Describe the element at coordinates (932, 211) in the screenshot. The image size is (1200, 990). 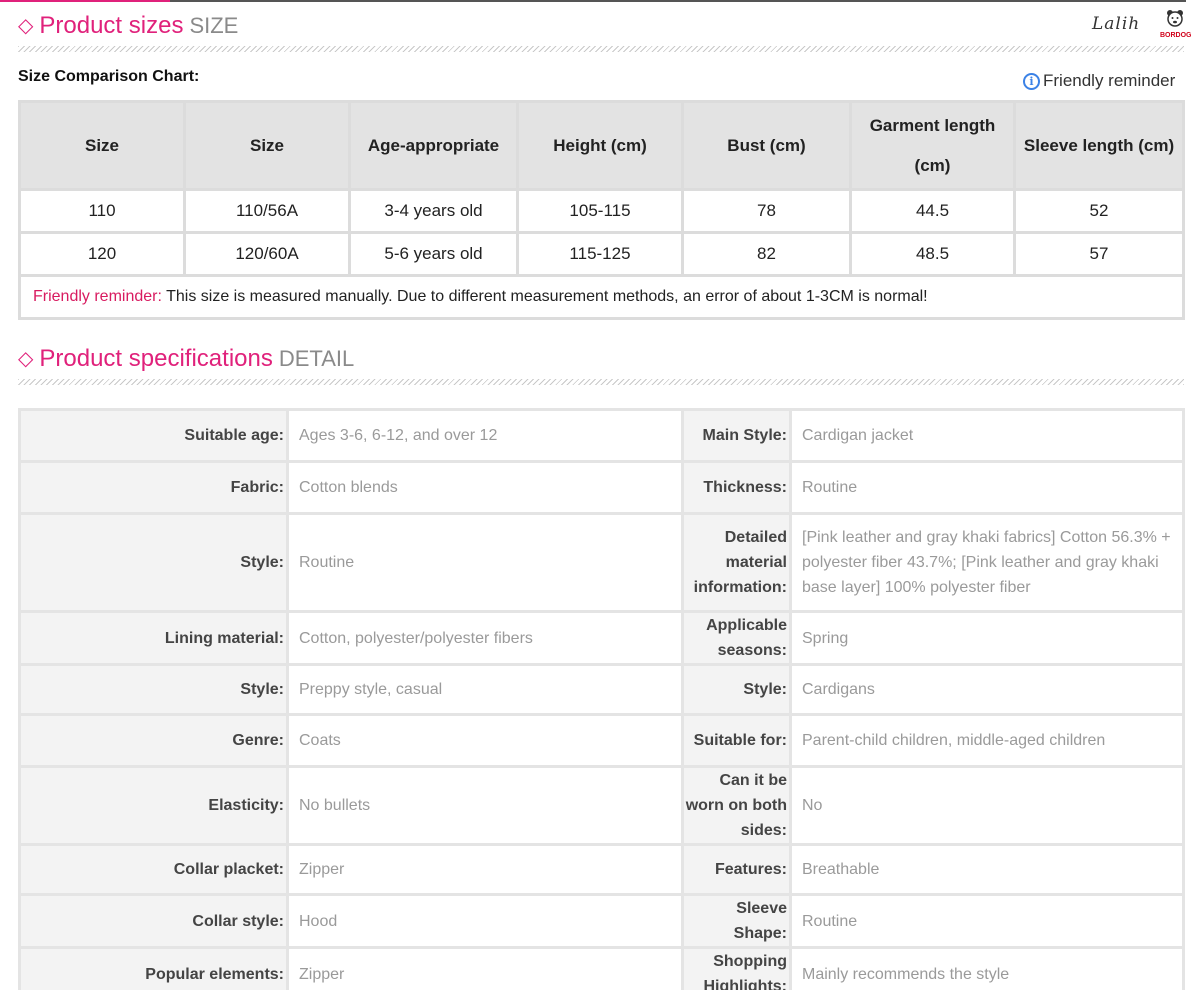
I see `cell: 44.5` at that location.